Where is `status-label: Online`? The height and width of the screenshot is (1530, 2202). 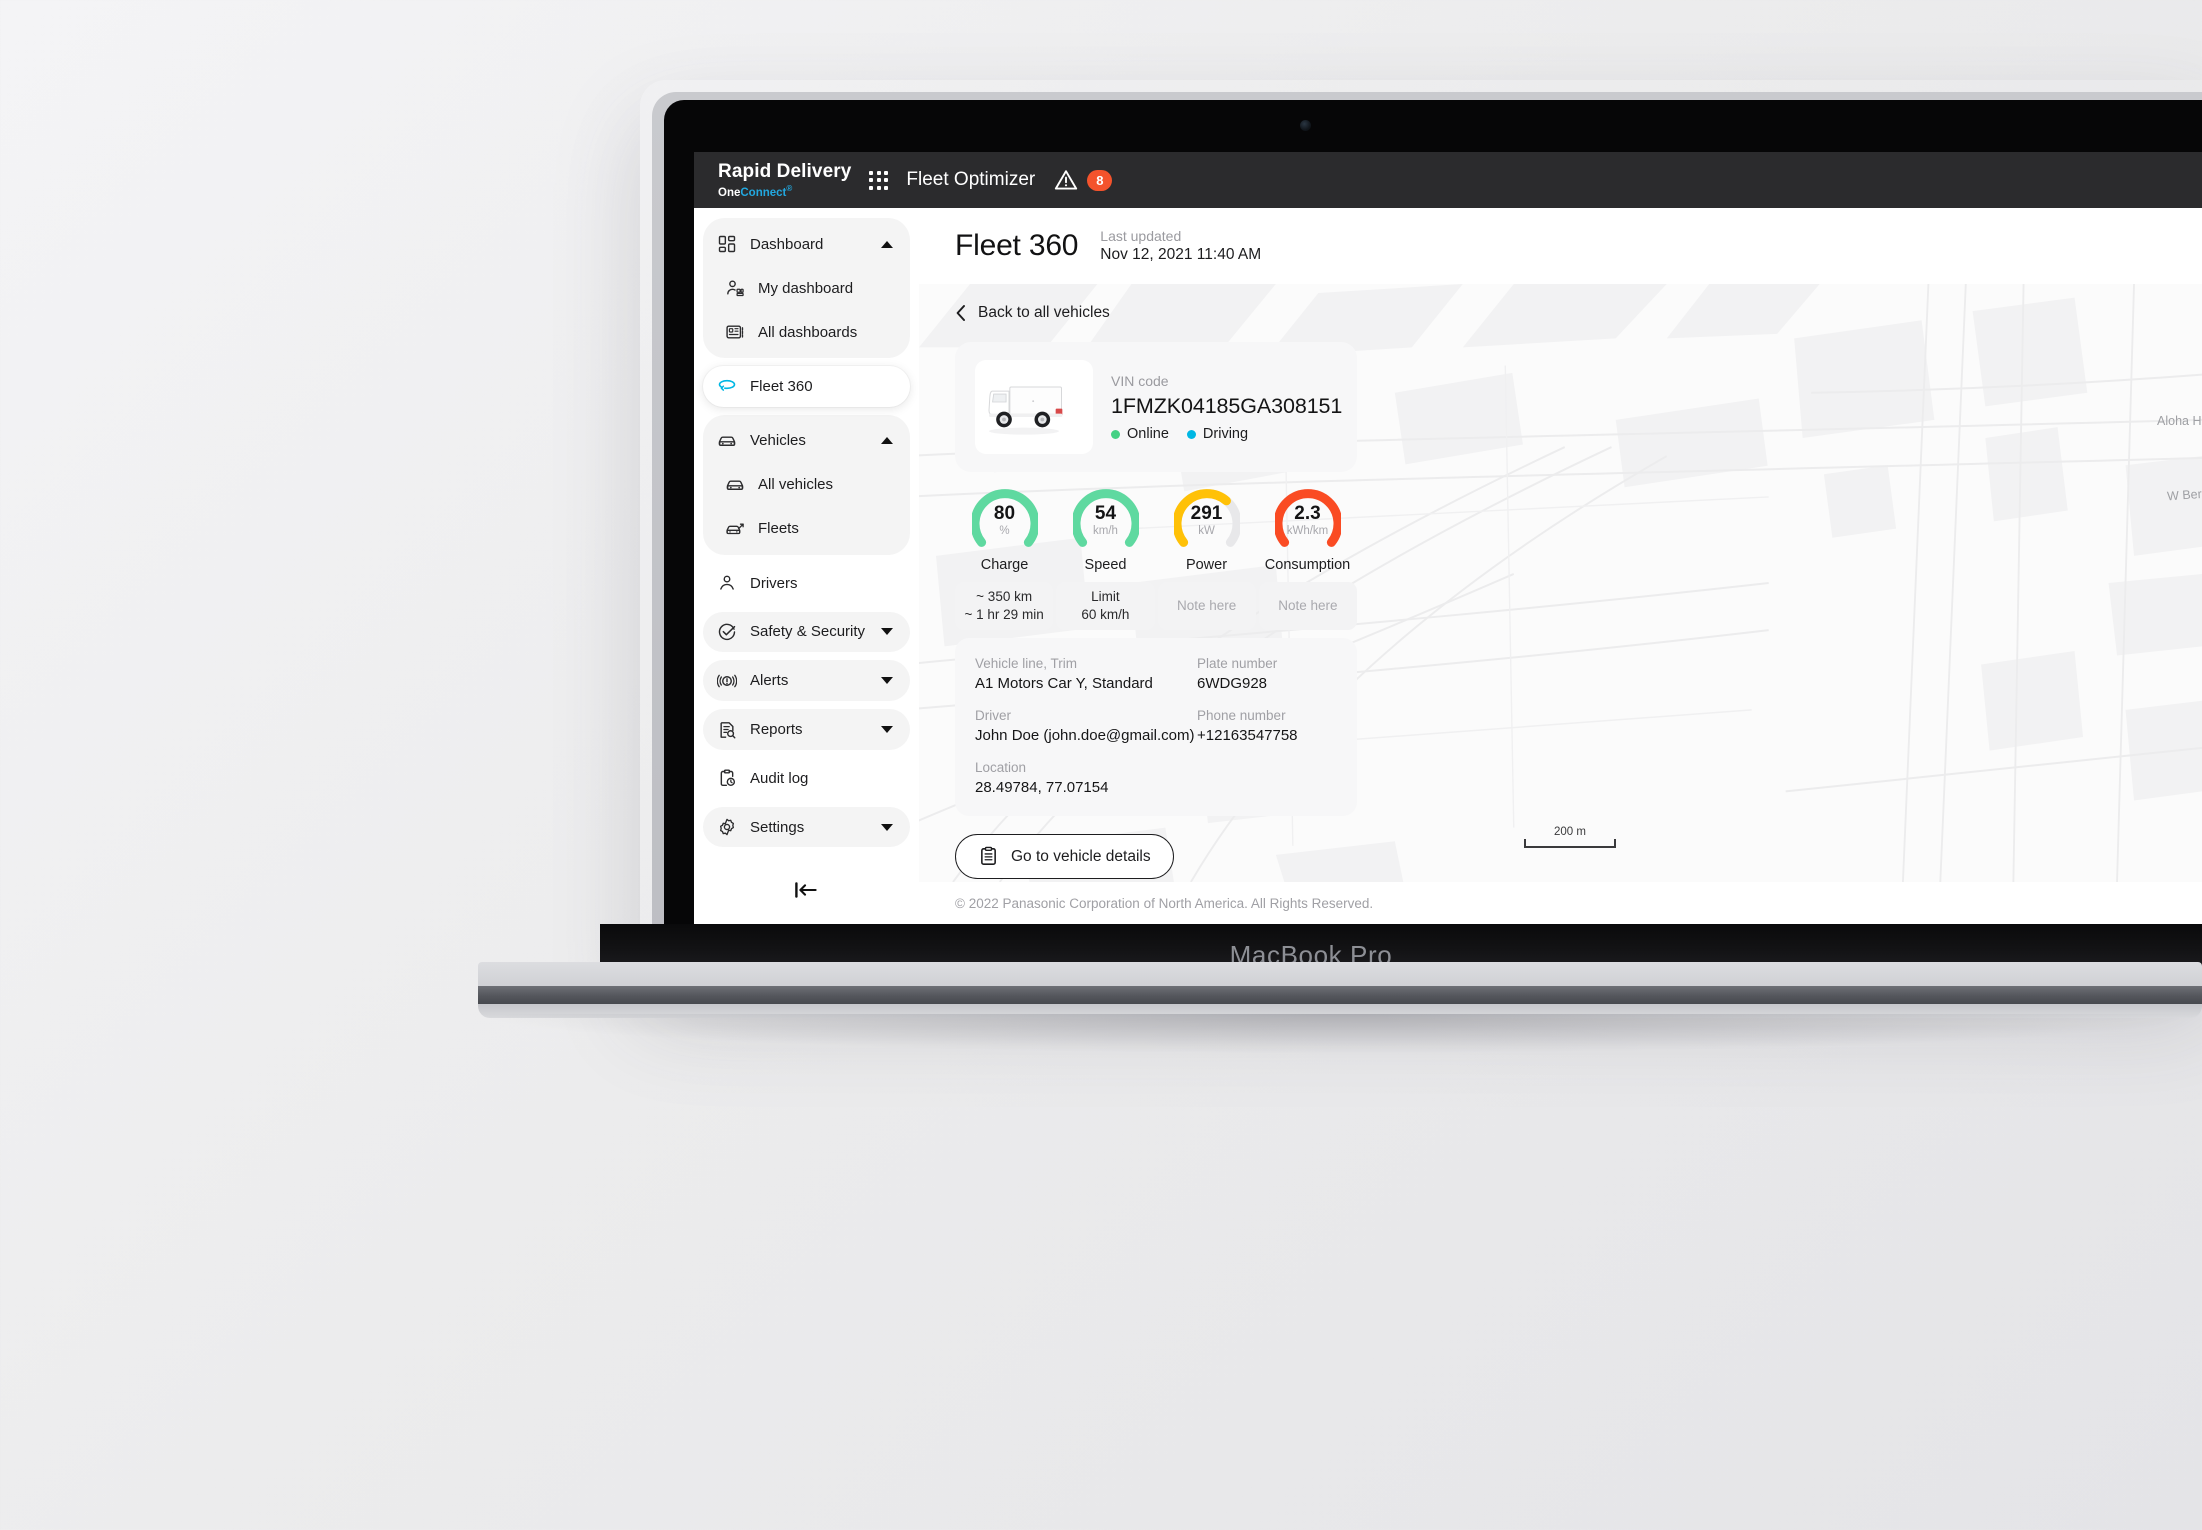
status-label: Online is located at coordinates (1148, 434).